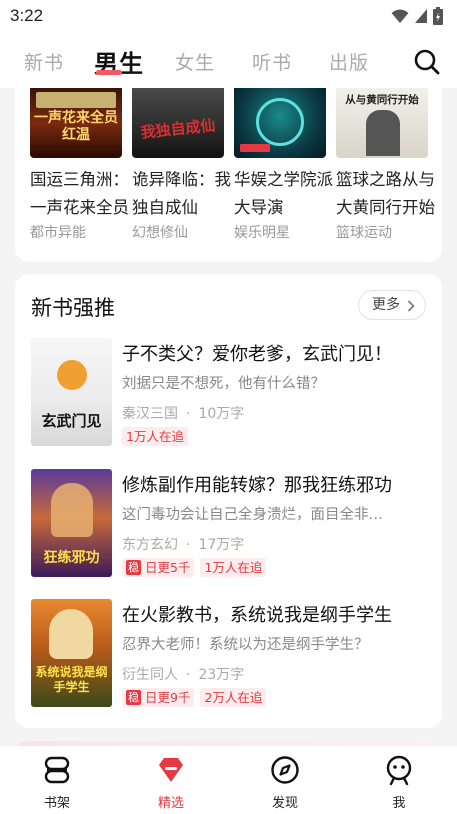 The image size is (457, 814). Describe the element at coordinates (150, 414) in the screenshot. I see `book-category: 秦汉三国` at that location.